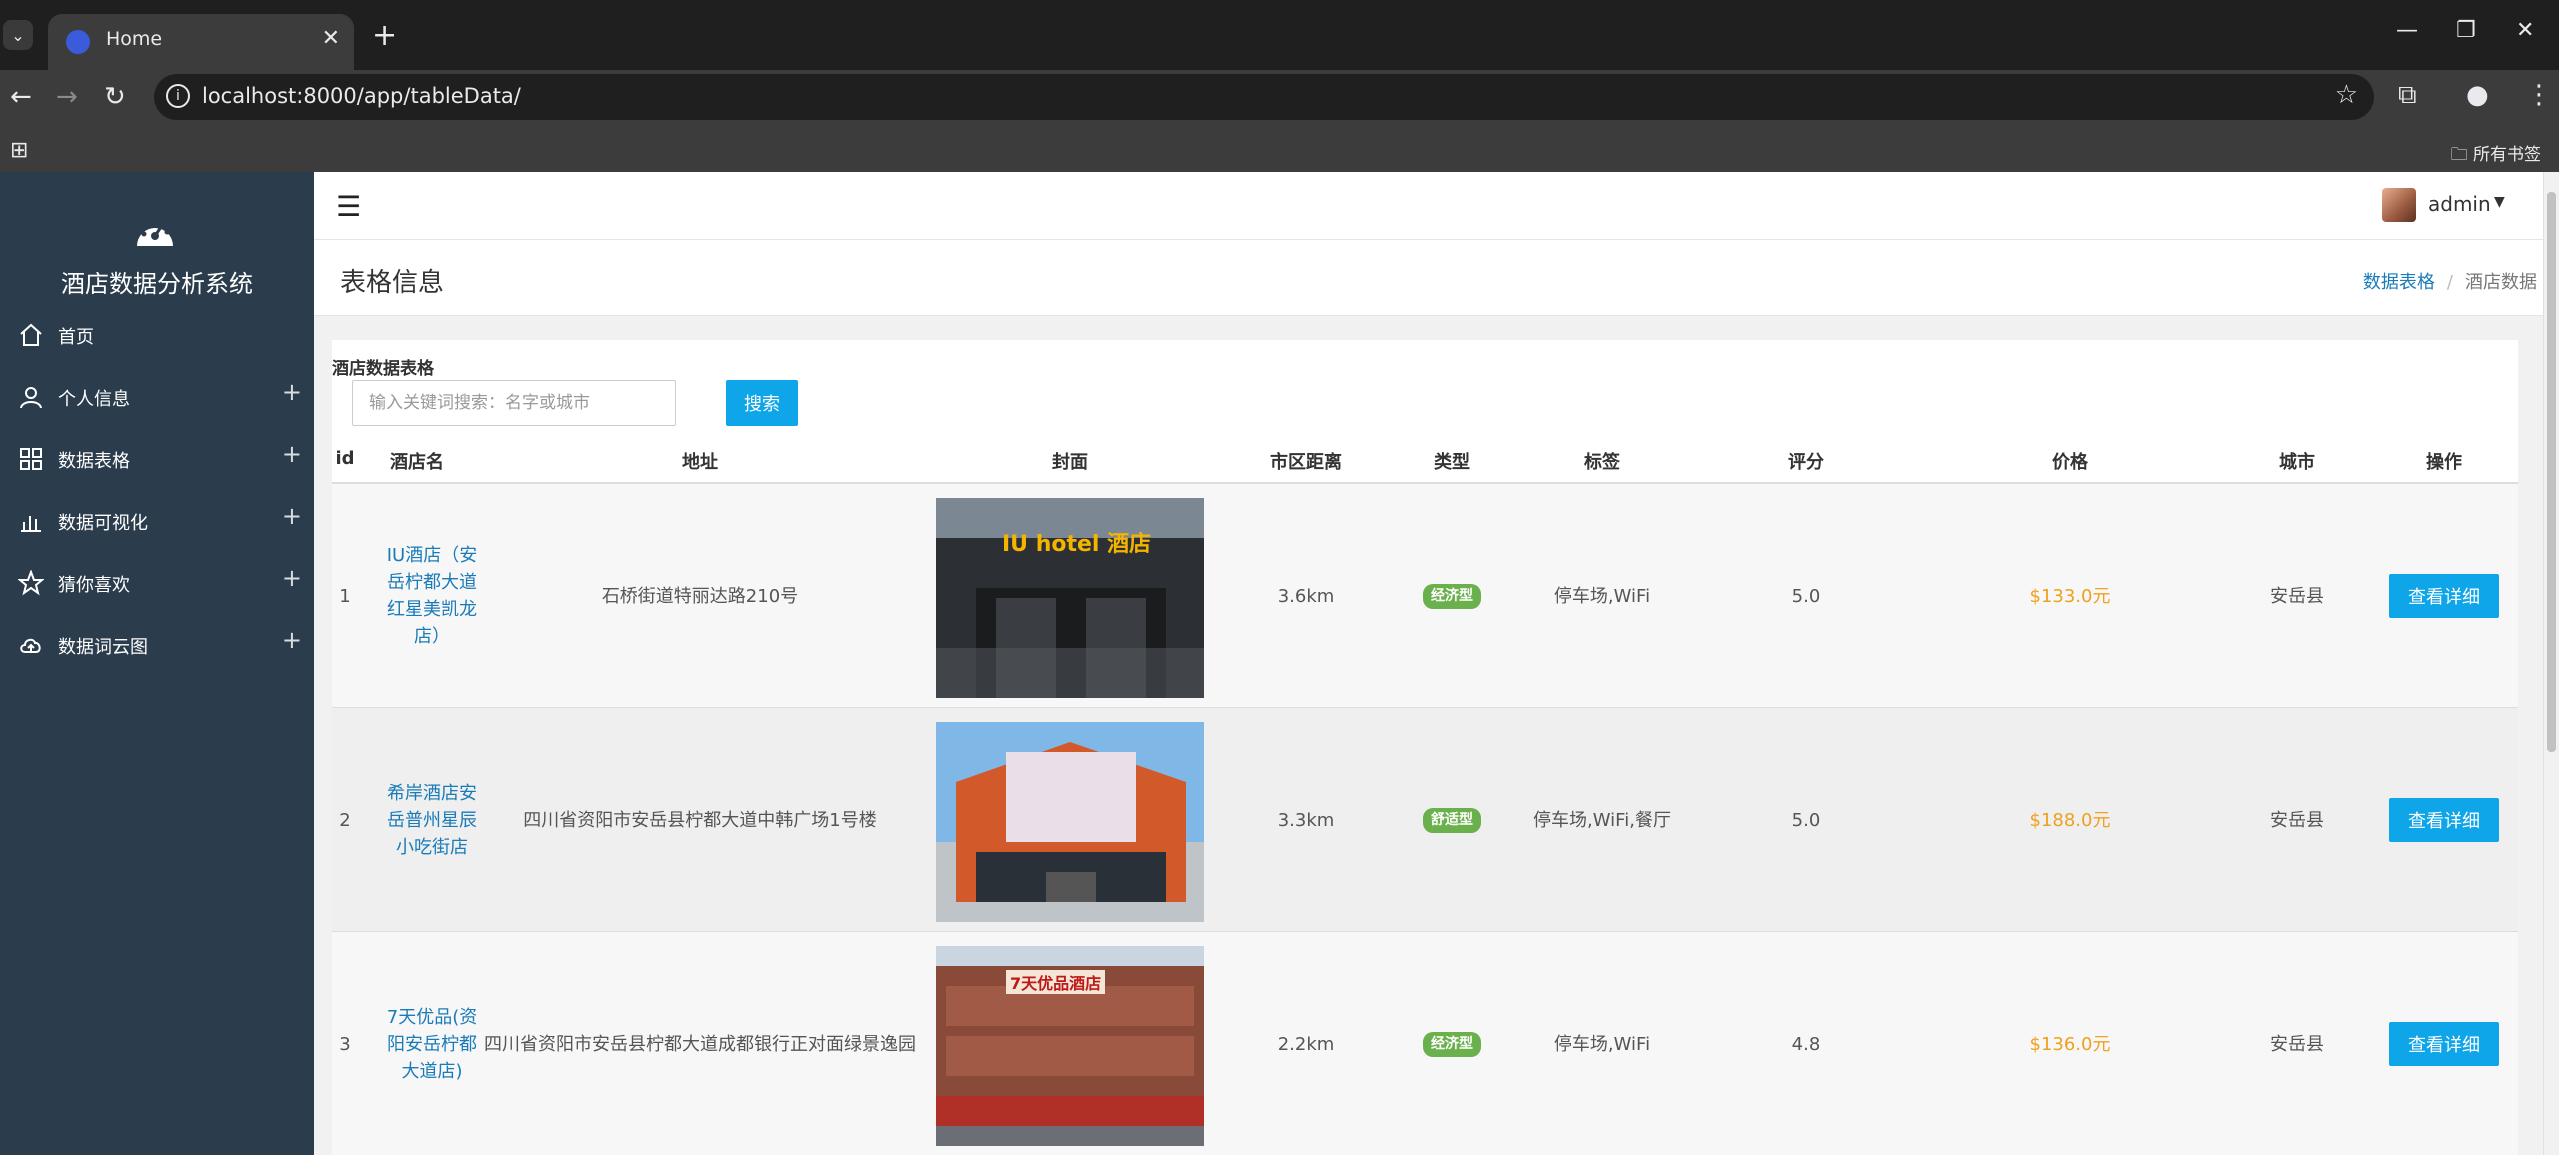 The width and height of the screenshot is (2559, 1155). What do you see at coordinates (30, 645) in the screenshot?
I see `cloud-icon` at bounding box center [30, 645].